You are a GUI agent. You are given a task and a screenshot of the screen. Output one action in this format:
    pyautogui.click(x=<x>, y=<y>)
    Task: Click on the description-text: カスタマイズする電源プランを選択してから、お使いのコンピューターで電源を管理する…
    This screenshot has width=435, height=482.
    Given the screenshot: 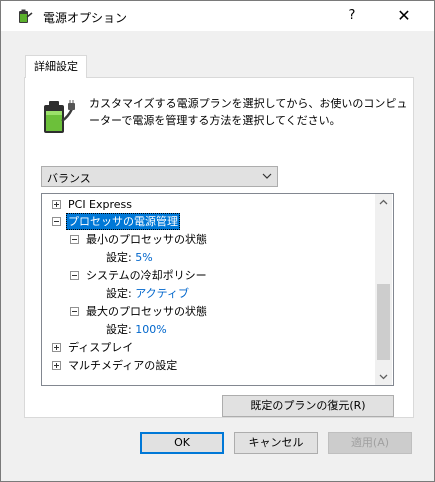 What is the action you would take?
    pyautogui.click(x=248, y=112)
    